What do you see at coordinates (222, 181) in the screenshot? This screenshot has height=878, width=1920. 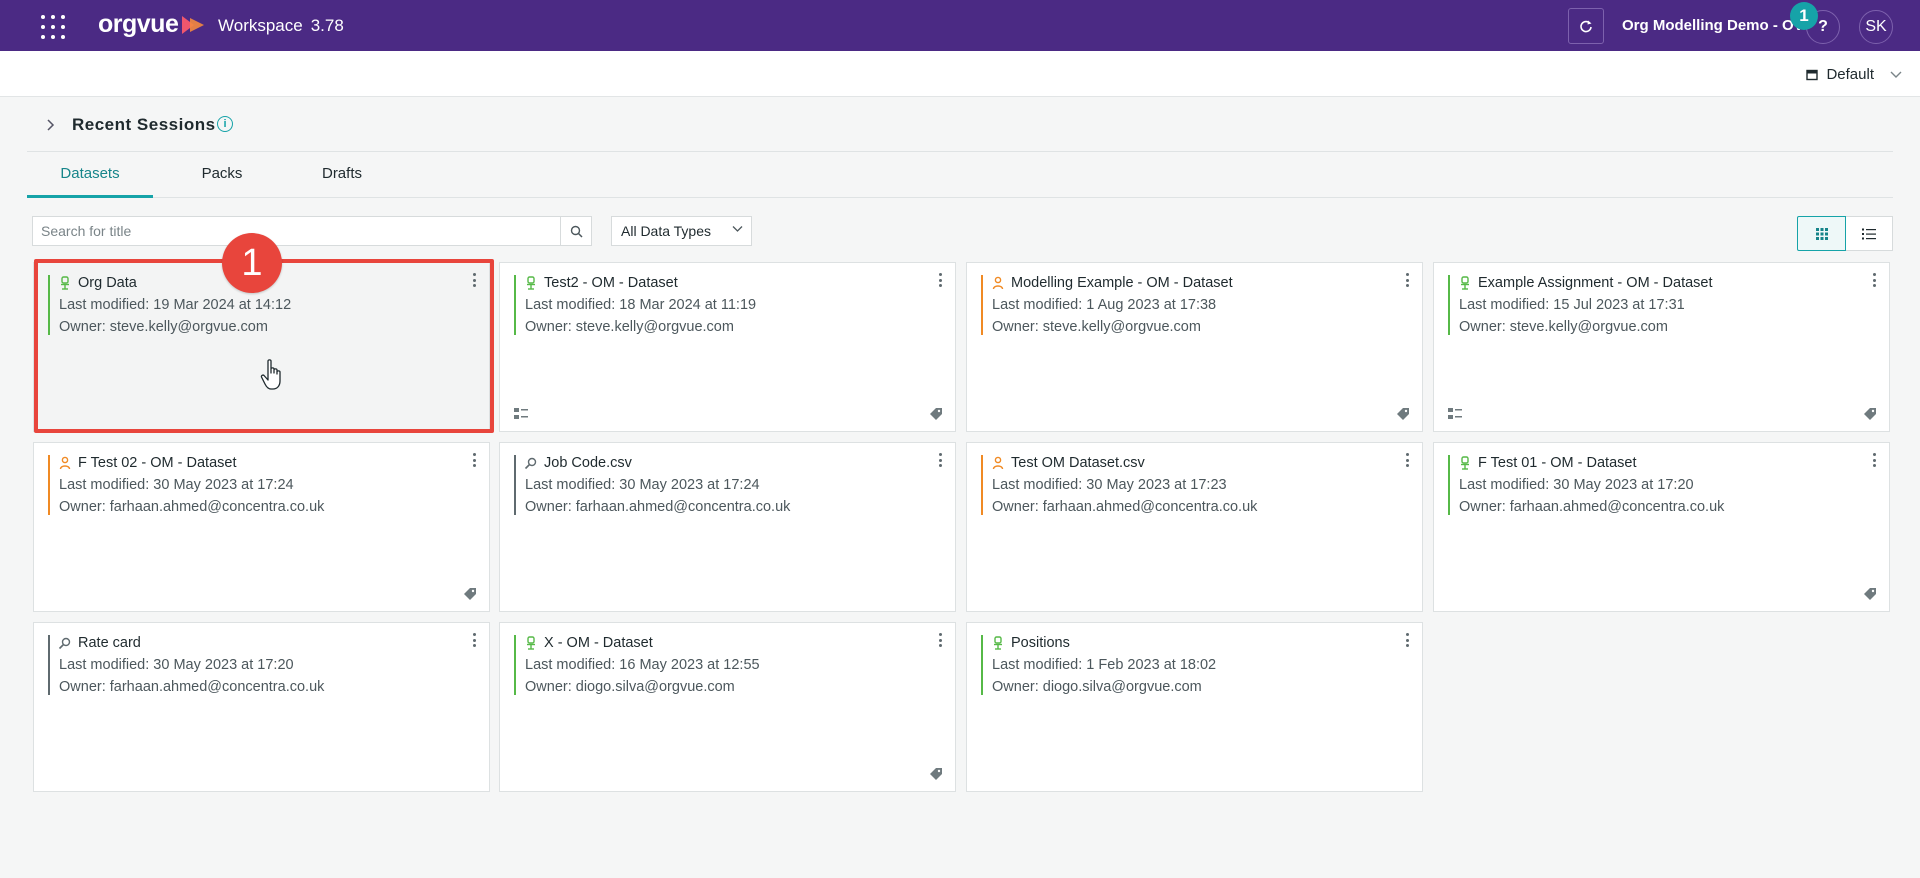 I see `tab-packs: Packs` at bounding box center [222, 181].